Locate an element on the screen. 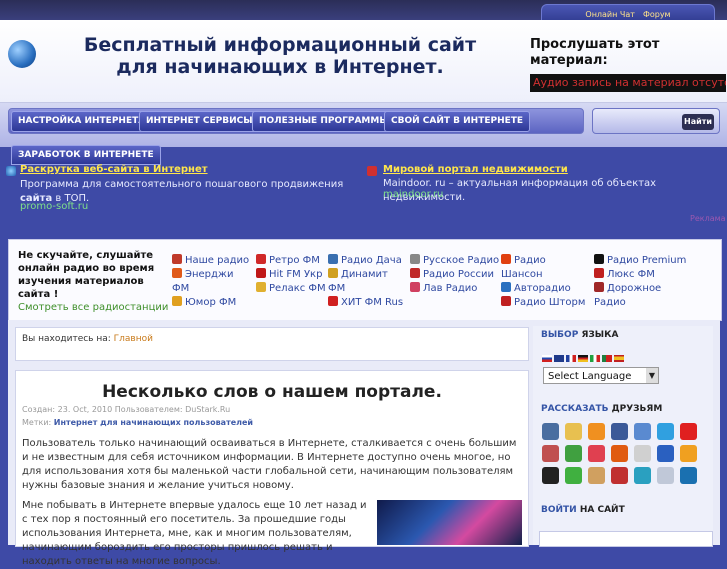  language-select: Select Language is located at coordinates (601, 375).